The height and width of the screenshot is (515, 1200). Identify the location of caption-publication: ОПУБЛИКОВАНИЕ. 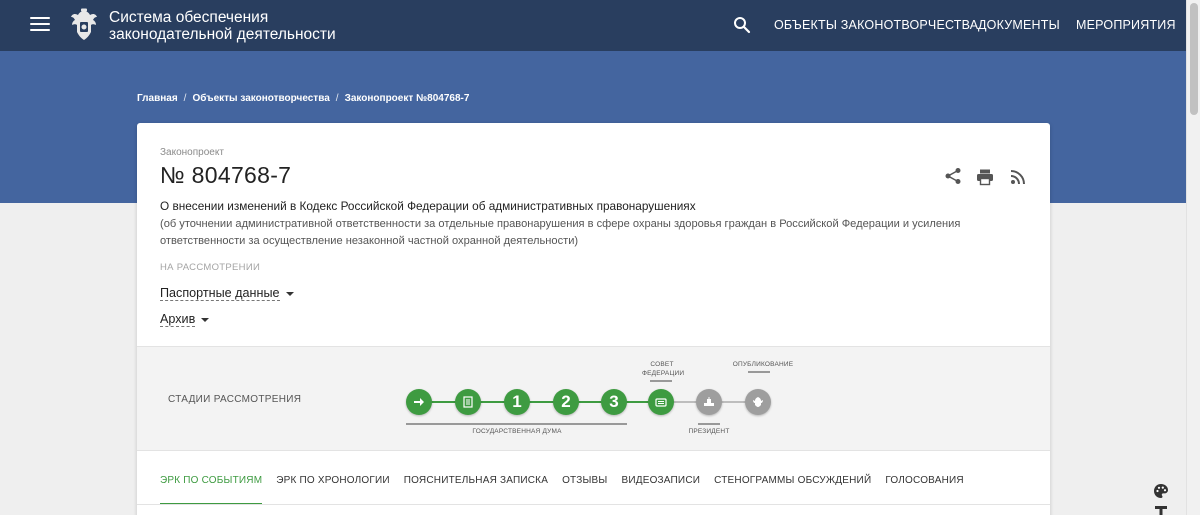
(763, 364).